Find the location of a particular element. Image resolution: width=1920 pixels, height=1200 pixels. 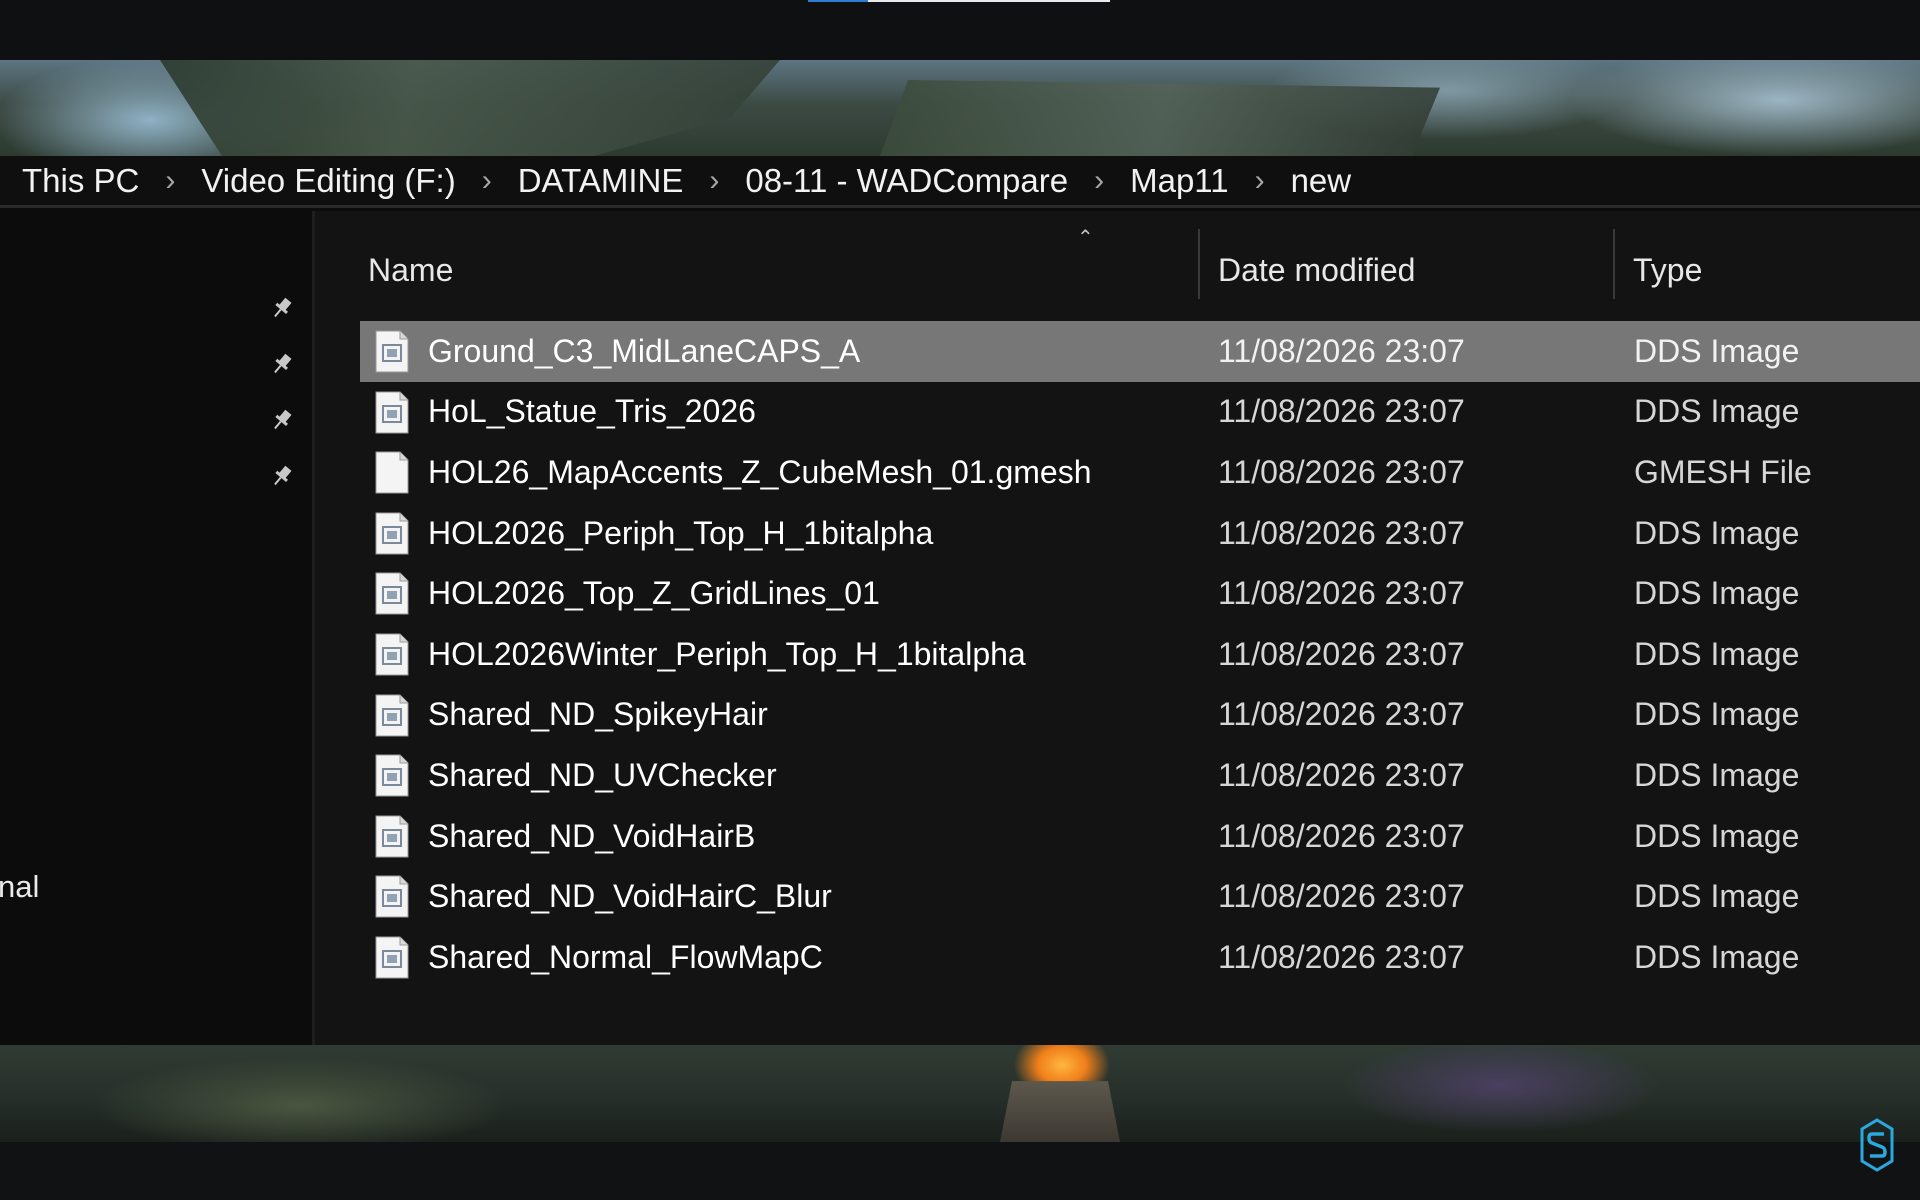

column-header-type: Type is located at coordinates (1667, 270).